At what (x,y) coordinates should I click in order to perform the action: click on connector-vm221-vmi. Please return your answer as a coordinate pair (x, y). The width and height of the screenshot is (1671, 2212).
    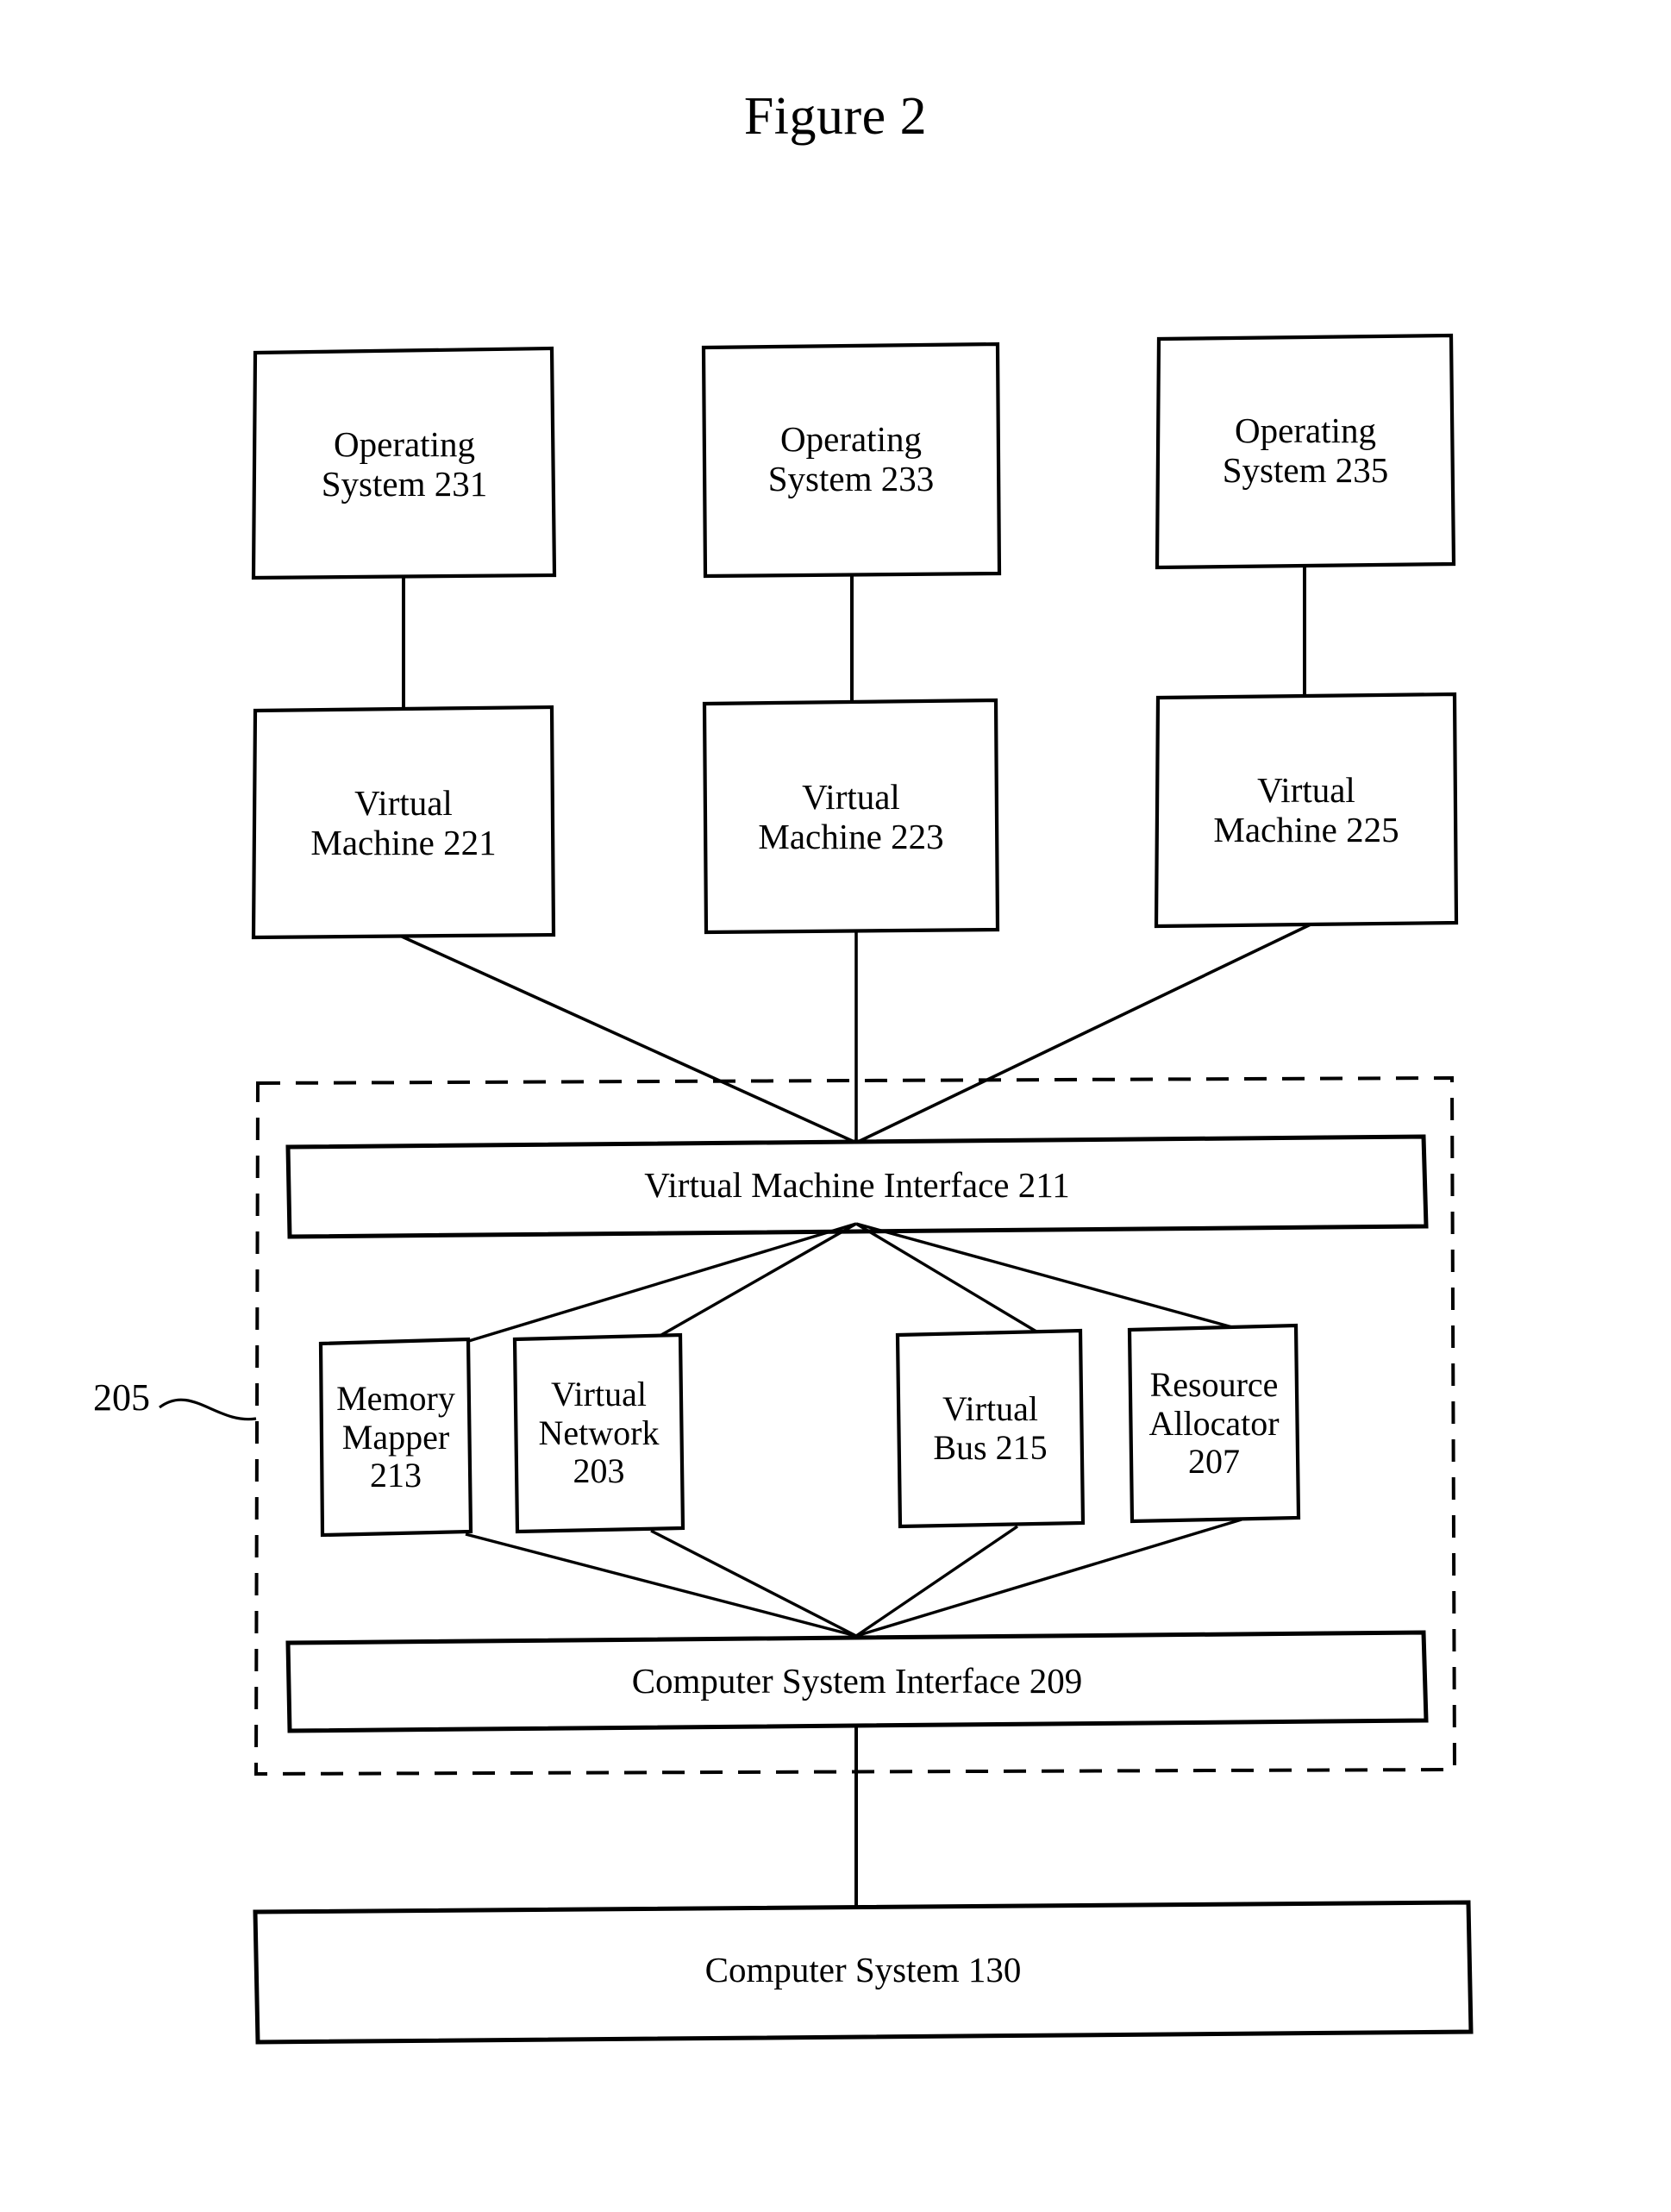
    Looking at the image, I should click on (629, 1039).